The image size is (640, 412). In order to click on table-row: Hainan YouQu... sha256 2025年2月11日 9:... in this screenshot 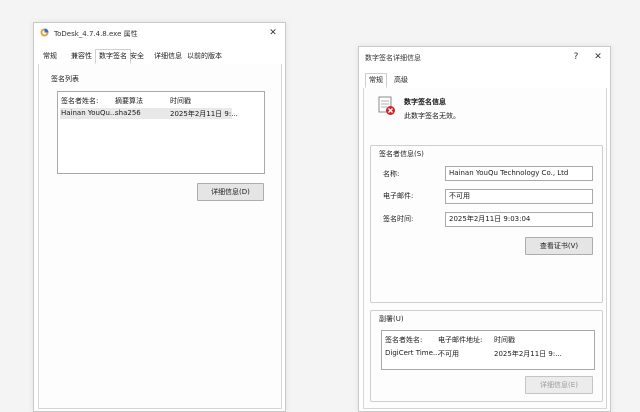, I will do `click(149, 113)`.